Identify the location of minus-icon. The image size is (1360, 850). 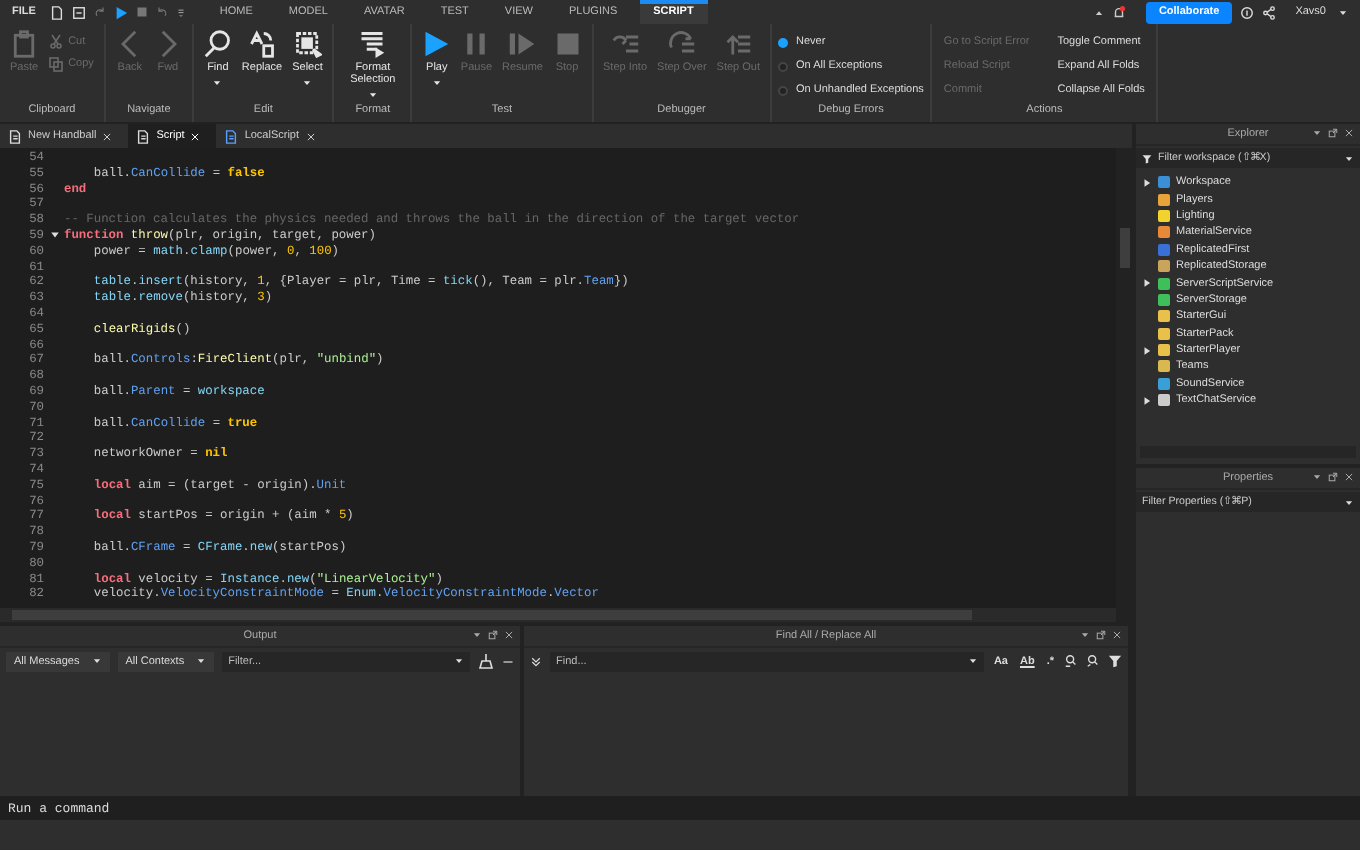
(508, 661).